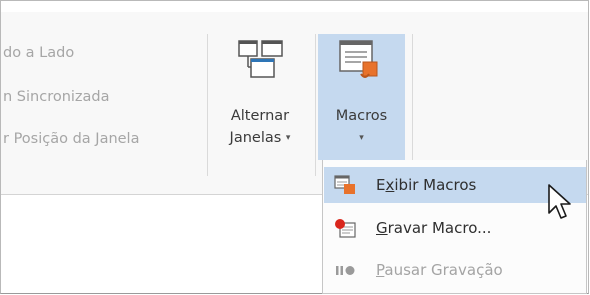  I want to click on macro-icon, so click(358, 59).